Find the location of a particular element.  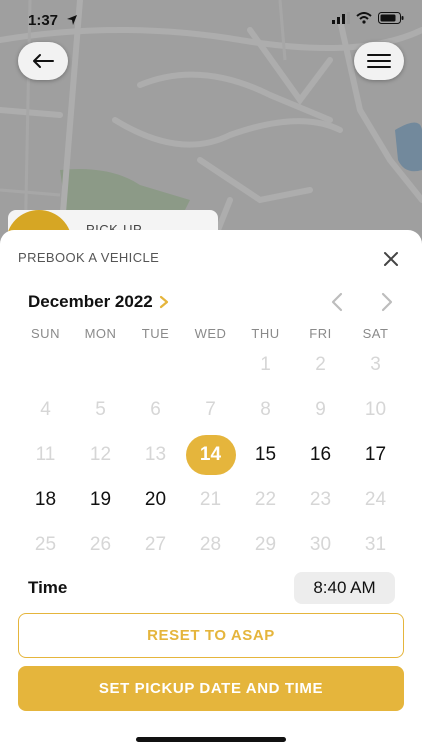

calendar-day: 6 is located at coordinates (155, 409).